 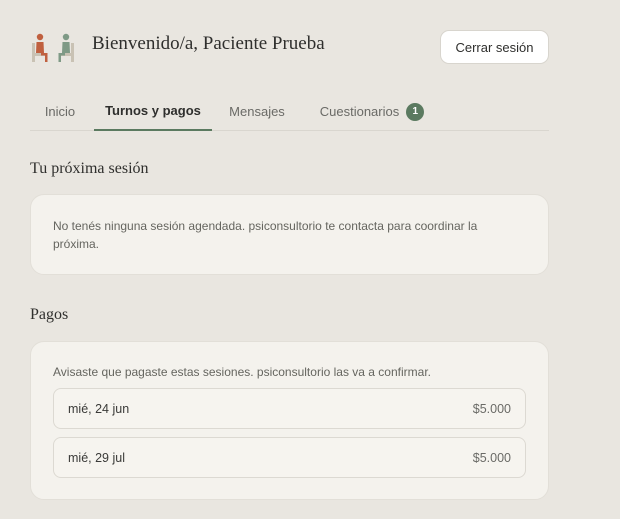 I want to click on payment-date: mié, 29 jul, so click(x=96, y=457).